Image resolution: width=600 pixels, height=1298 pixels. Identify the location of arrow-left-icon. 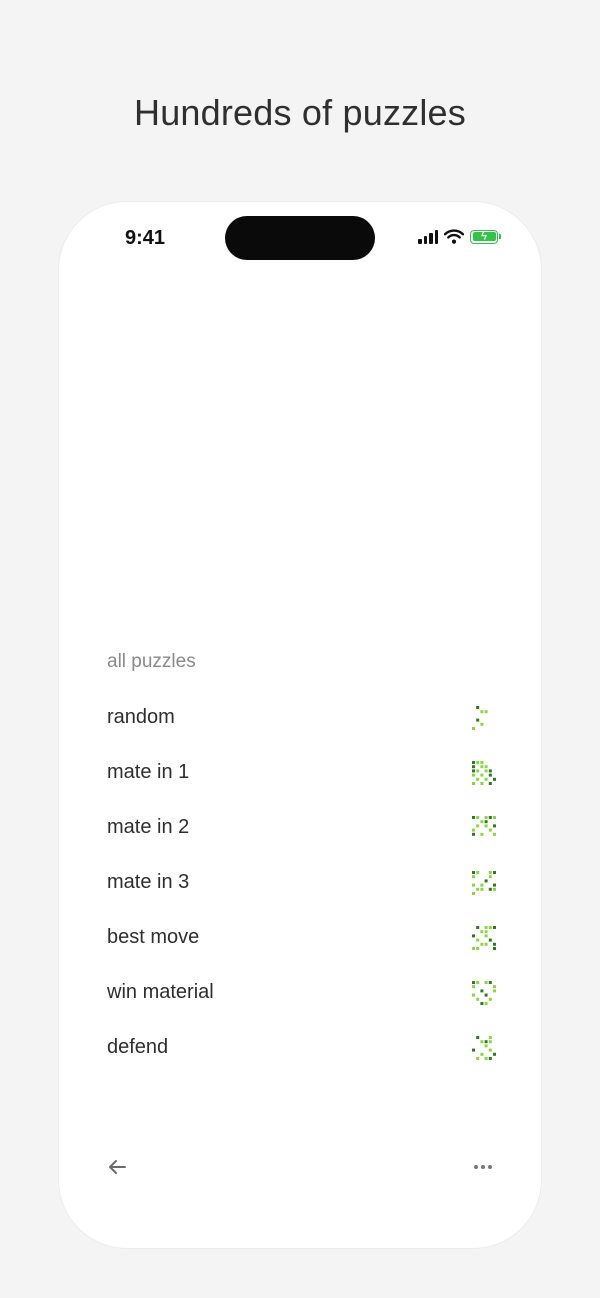
(117, 1167).